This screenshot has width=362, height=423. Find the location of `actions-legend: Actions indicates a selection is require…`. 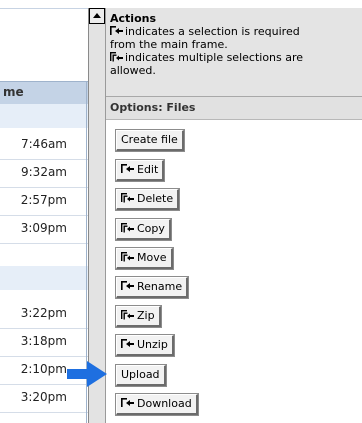

actions-legend: Actions indicates a selection is require… is located at coordinates (234, 52).